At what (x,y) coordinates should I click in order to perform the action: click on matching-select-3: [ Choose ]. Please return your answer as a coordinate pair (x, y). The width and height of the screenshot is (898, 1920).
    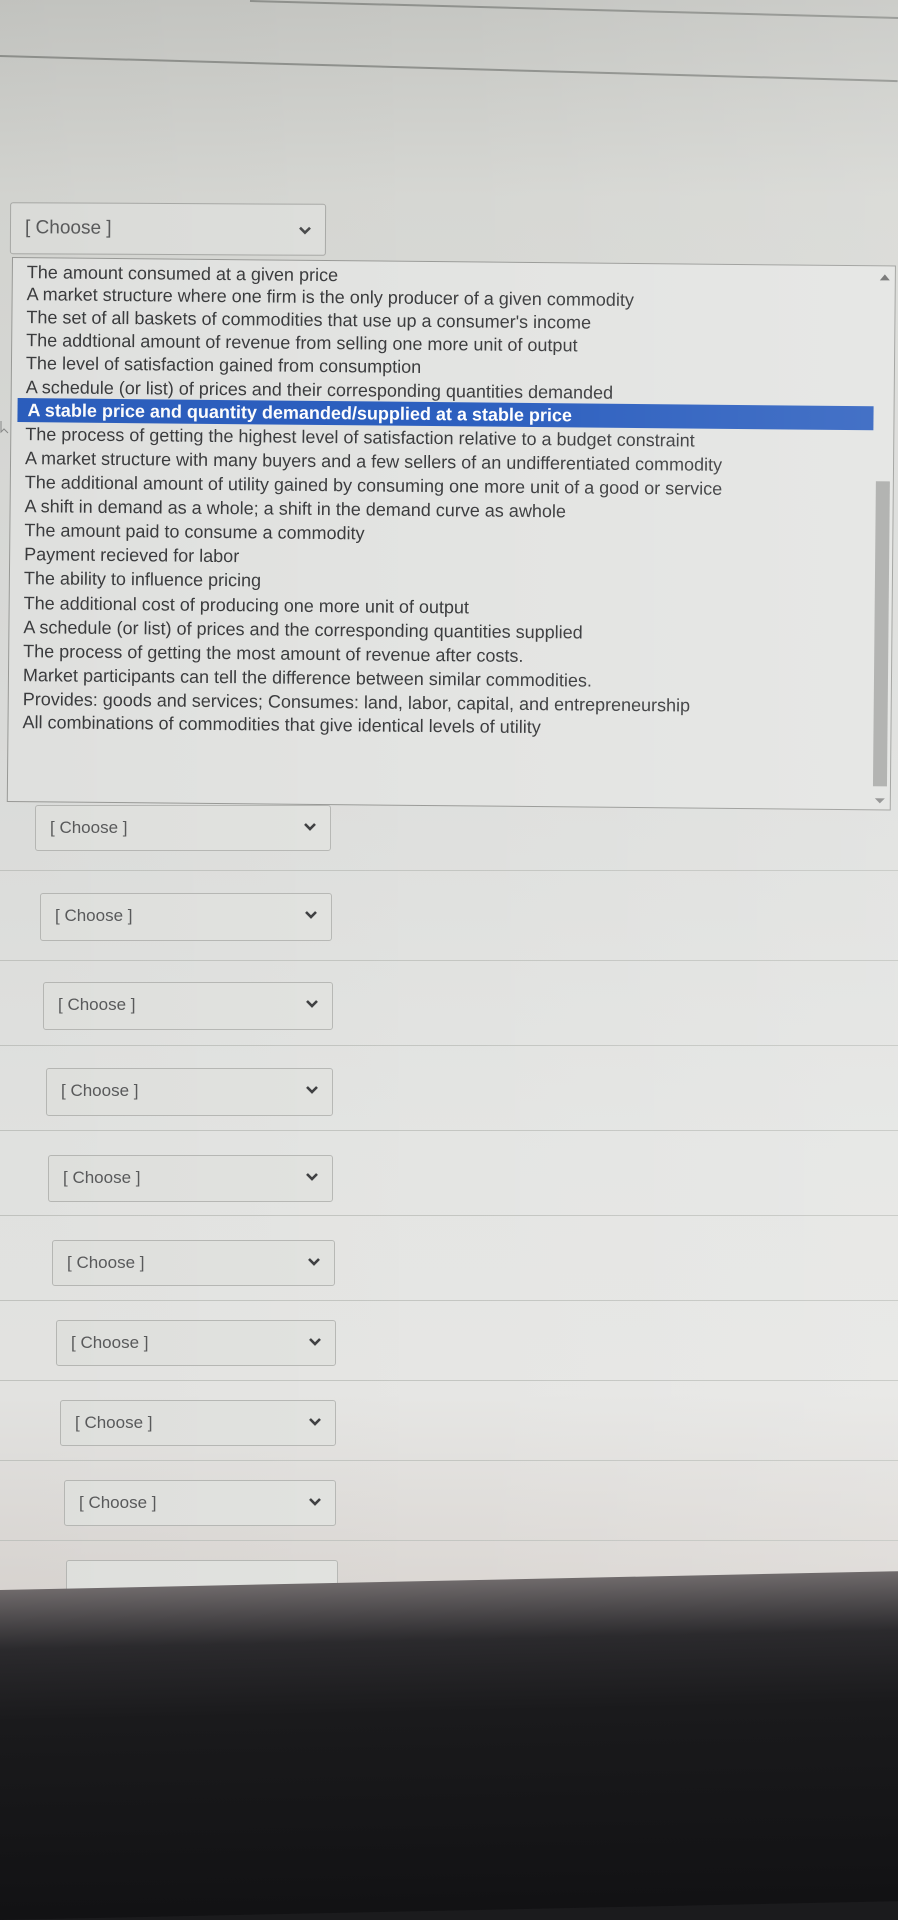
    Looking at the image, I should click on (186, 917).